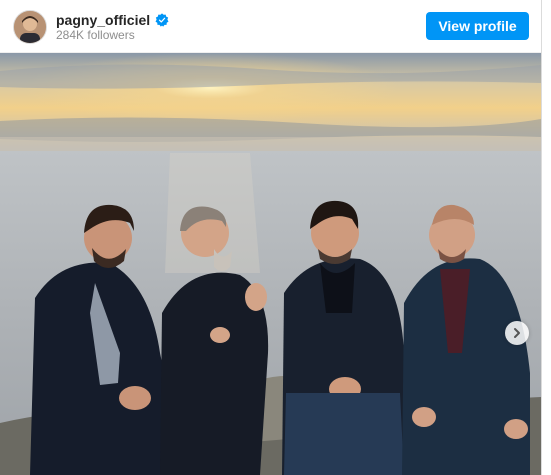 This screenshot has width=551, height=475. I want to click on verified-badge-icon, so click(162, 20).